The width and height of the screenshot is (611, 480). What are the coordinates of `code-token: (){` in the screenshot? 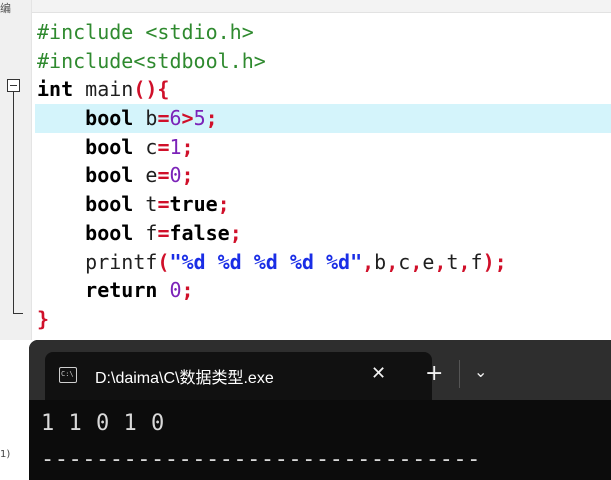 It's located at (151, 89).